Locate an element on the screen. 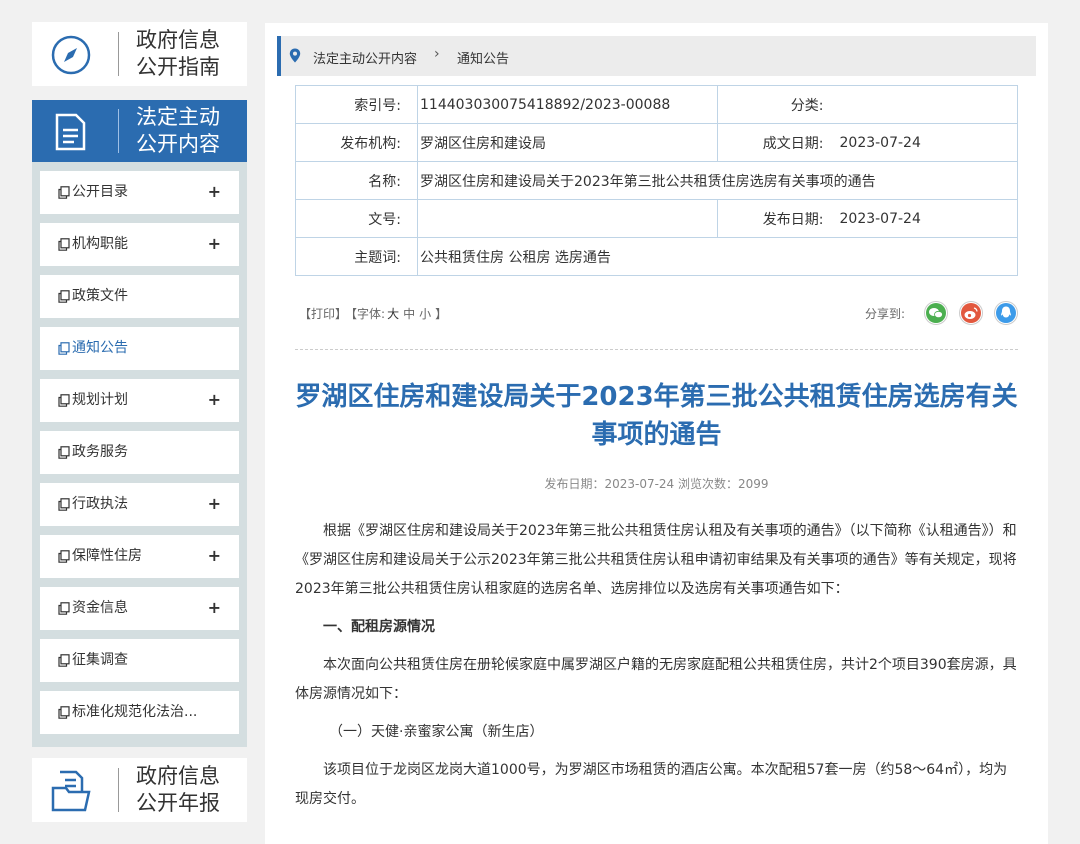 The width and height of the screenshot is (1080, 844). nav-panel: 公开目录 + 机构职能 + 政策文件 通知公告 规划计划 + 政务服务 行政执法 is located at coordinates (139, 454).